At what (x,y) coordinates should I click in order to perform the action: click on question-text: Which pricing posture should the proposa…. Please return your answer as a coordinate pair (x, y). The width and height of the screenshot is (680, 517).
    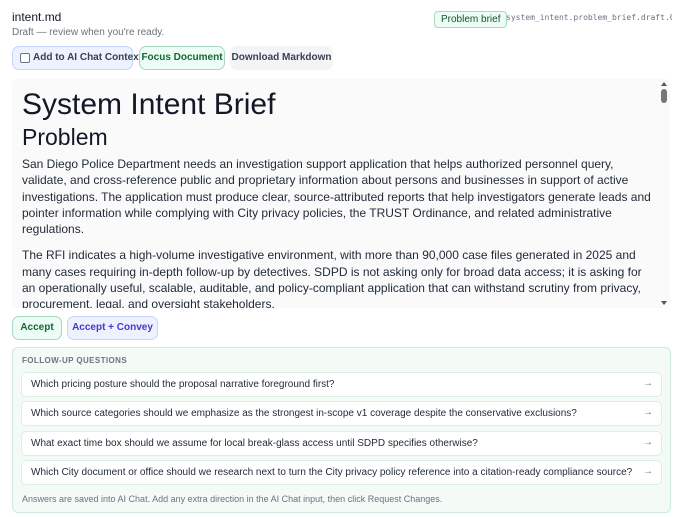
    Looking at the image, I should click on (183, 384).